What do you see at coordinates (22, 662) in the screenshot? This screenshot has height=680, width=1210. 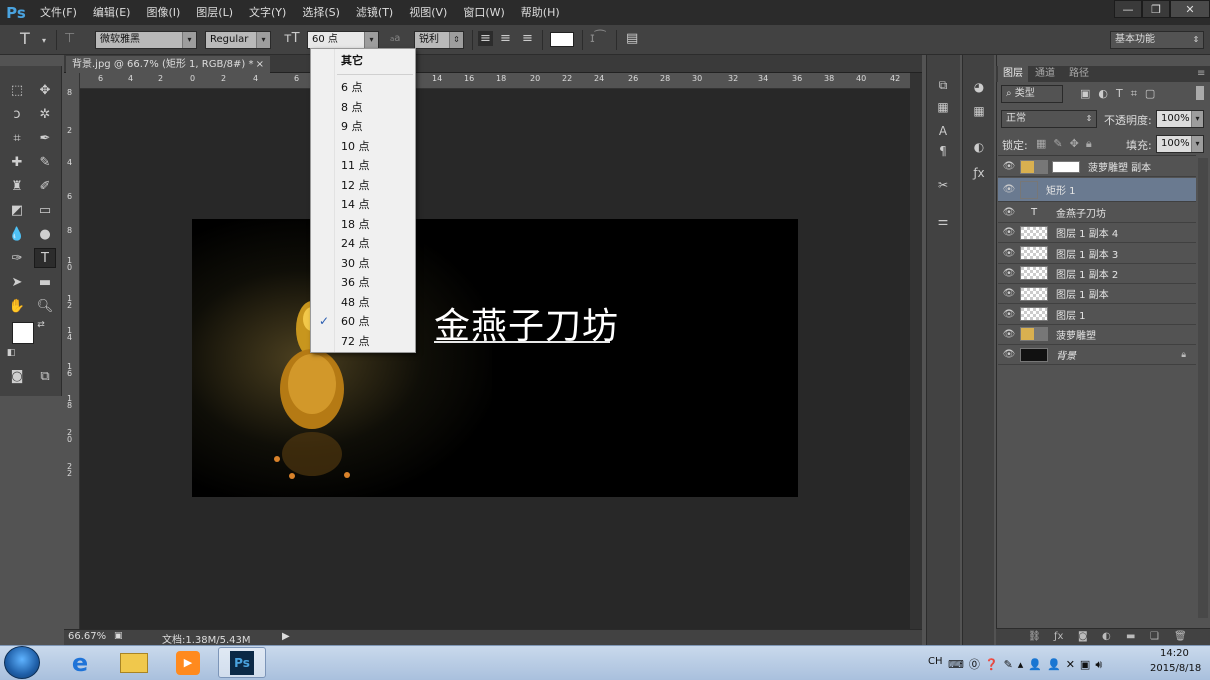 I see `start-button` at bounding box center [22, 662].